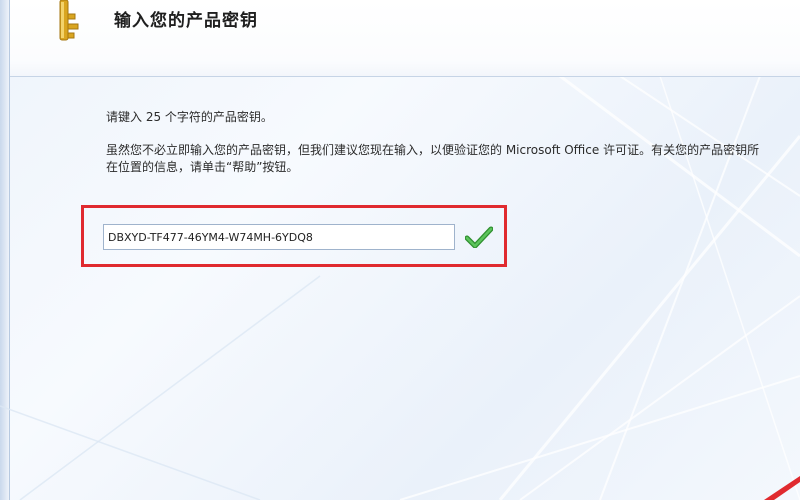 The image size is (800, 500). Describe the element at coordinates (69, 20) in the screenshot. I see `key-icon` at that location.